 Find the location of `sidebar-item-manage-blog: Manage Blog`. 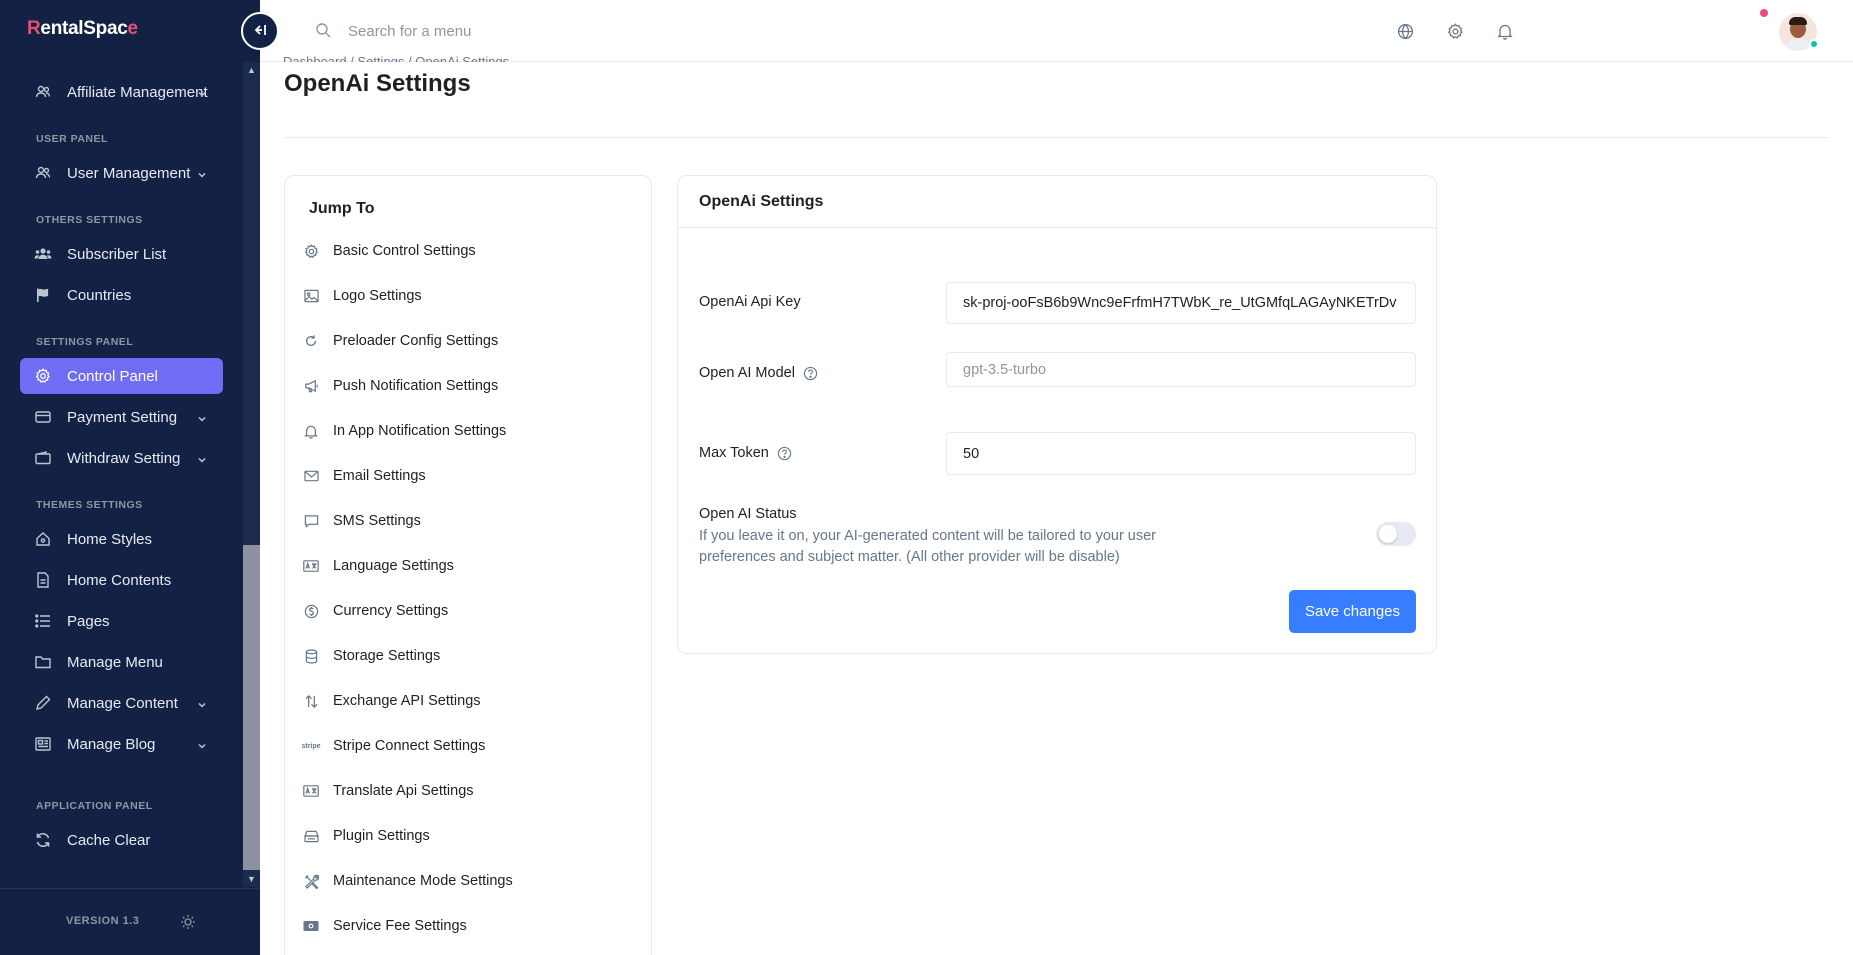

sidebar-item-manage-blog: Manage Blog is located at coordinates (121, 744).